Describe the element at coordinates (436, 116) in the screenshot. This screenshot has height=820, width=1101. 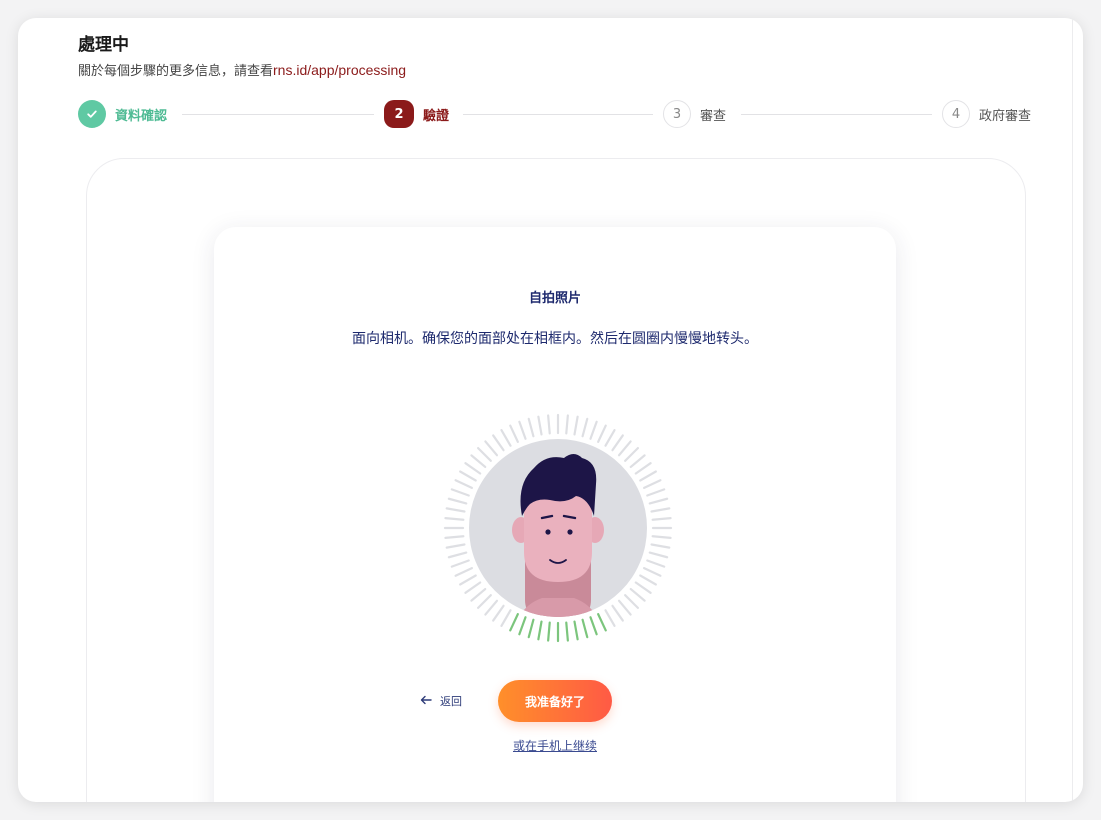
I see `step-label: 驗證` at that location.